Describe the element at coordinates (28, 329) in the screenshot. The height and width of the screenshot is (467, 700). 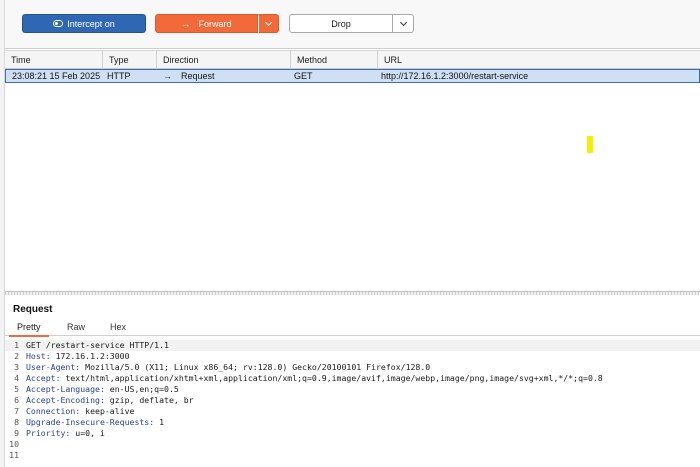
I see `tab-pretty: Pretty` at that location.